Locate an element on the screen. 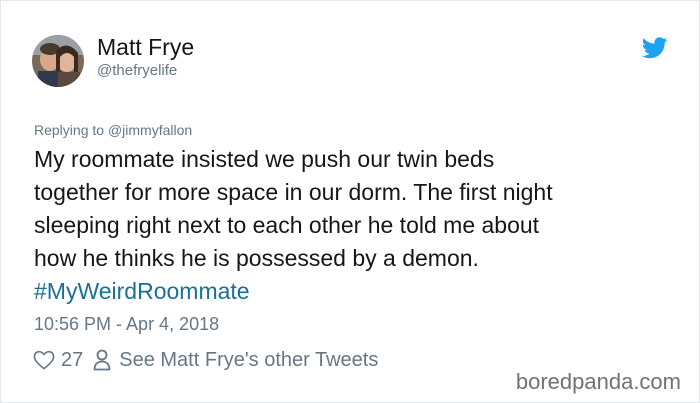 The image size is (700, 403). likes-count: 27 is located at coordinates (72, 359).